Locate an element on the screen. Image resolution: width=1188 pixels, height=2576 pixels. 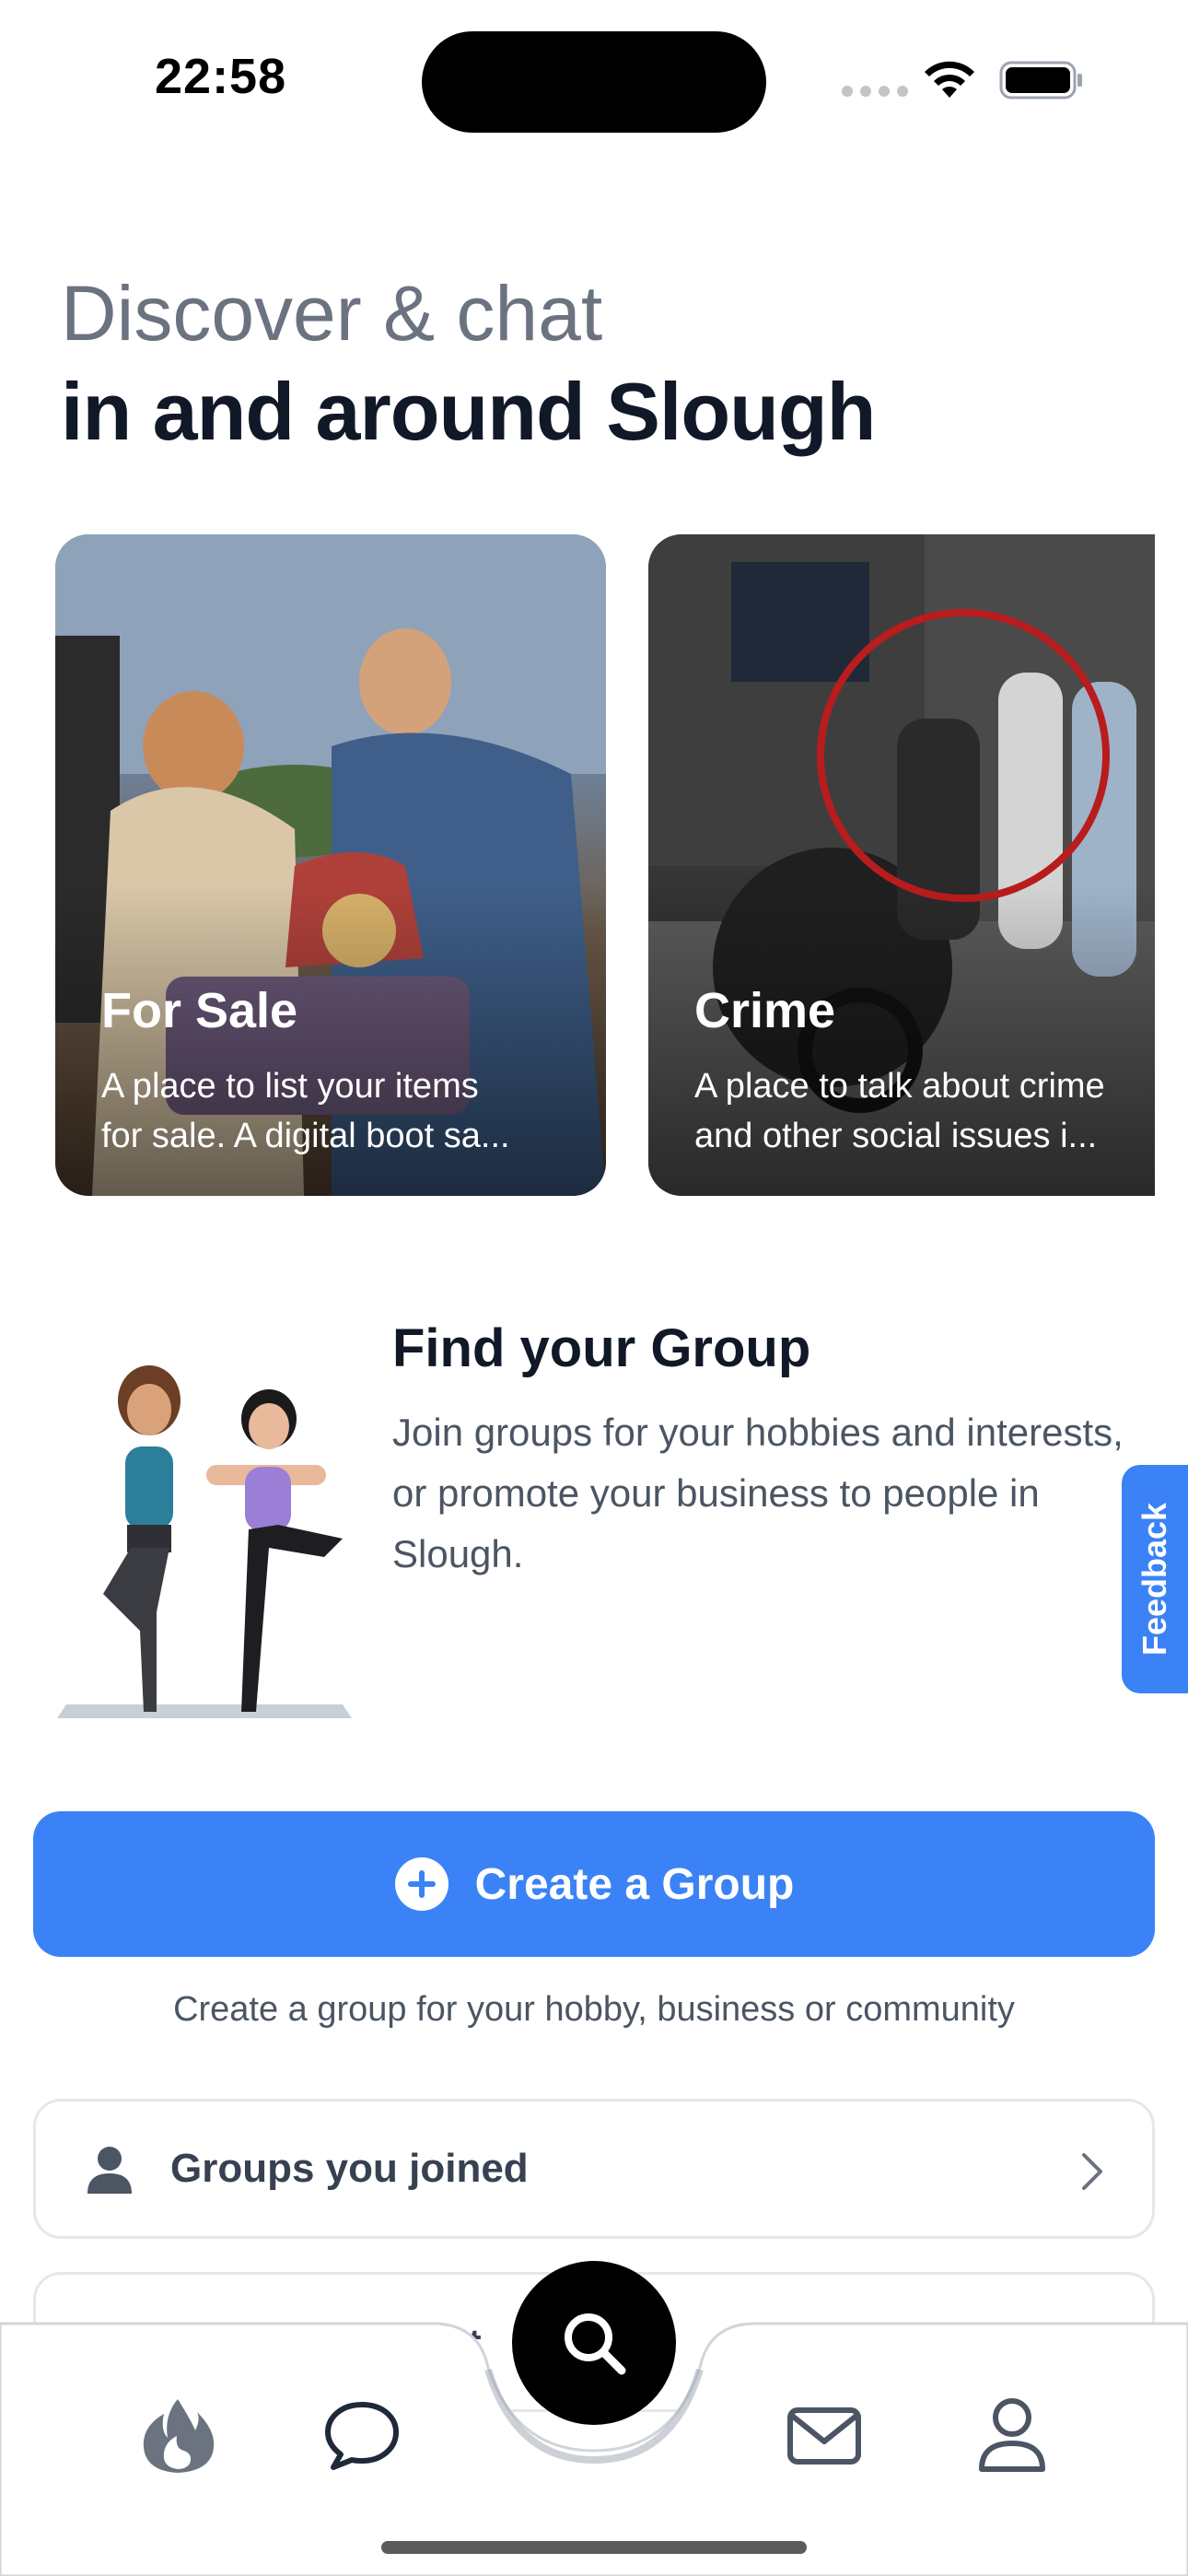
page-title: in and around Slough is located at coordinates (468, 411).